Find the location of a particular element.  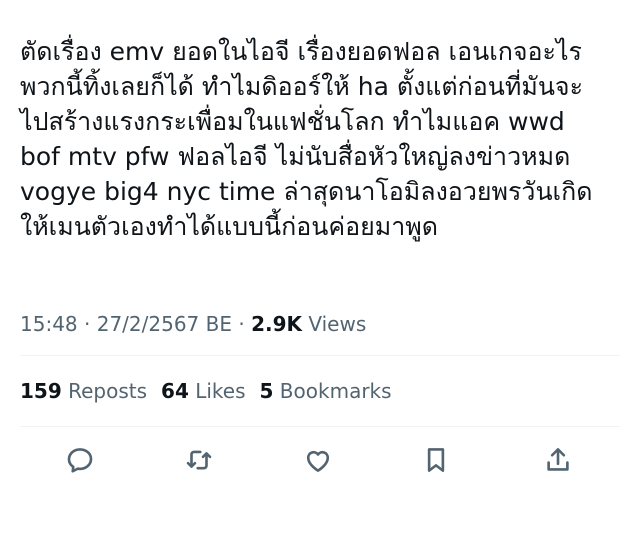

like-icon is located at coordinates (318, 461).